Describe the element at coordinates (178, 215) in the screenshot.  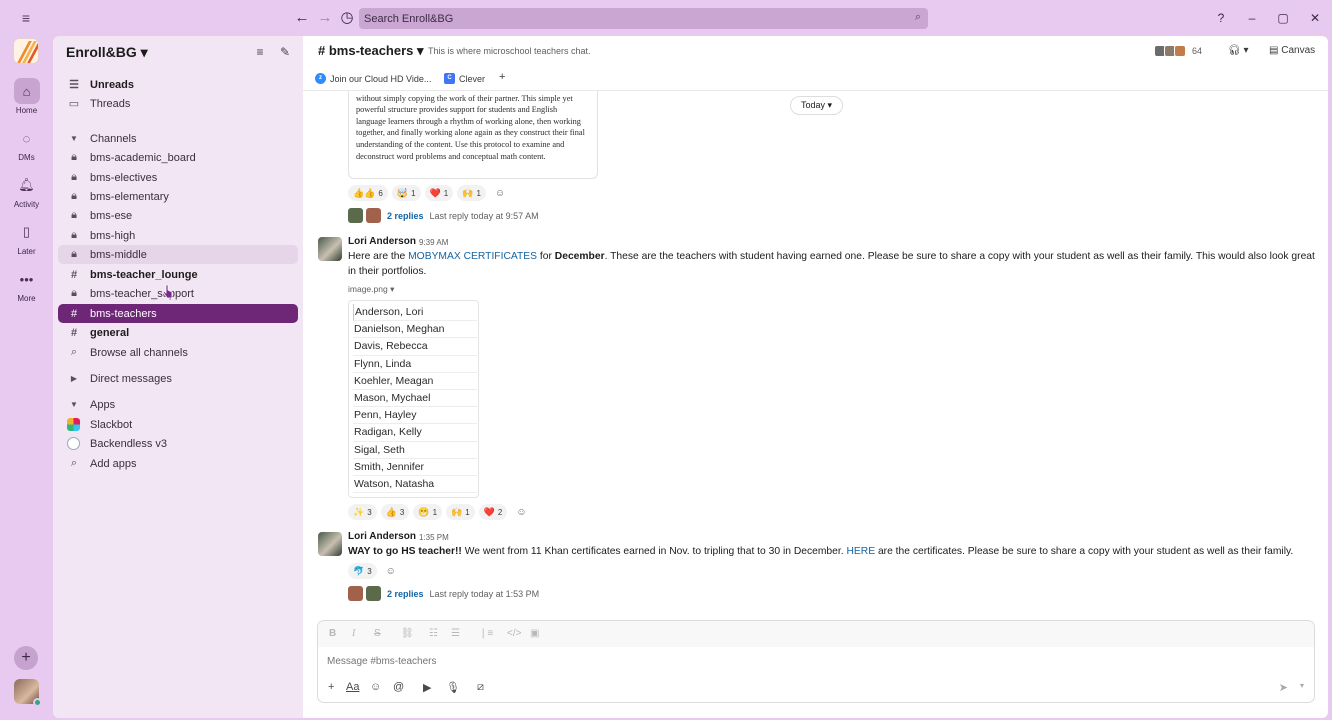
I see `sidebar-item-bms-ese: 🔒︎ bms-ese` at that location.